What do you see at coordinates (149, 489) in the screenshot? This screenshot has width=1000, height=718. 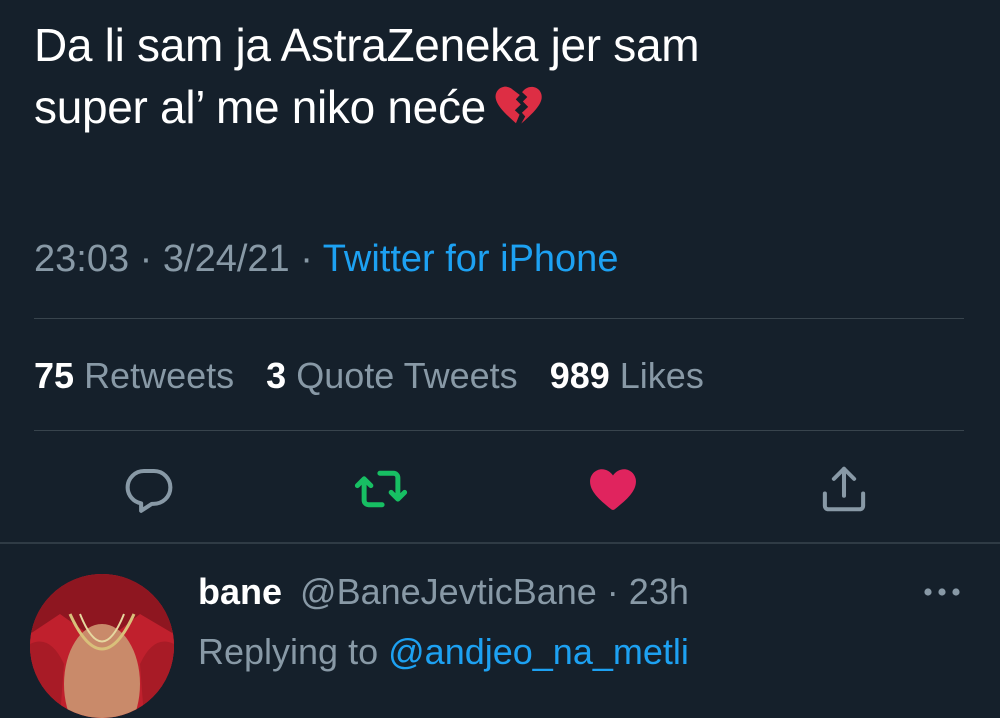 I see `reply-icon` at bounding box center [149, 489].